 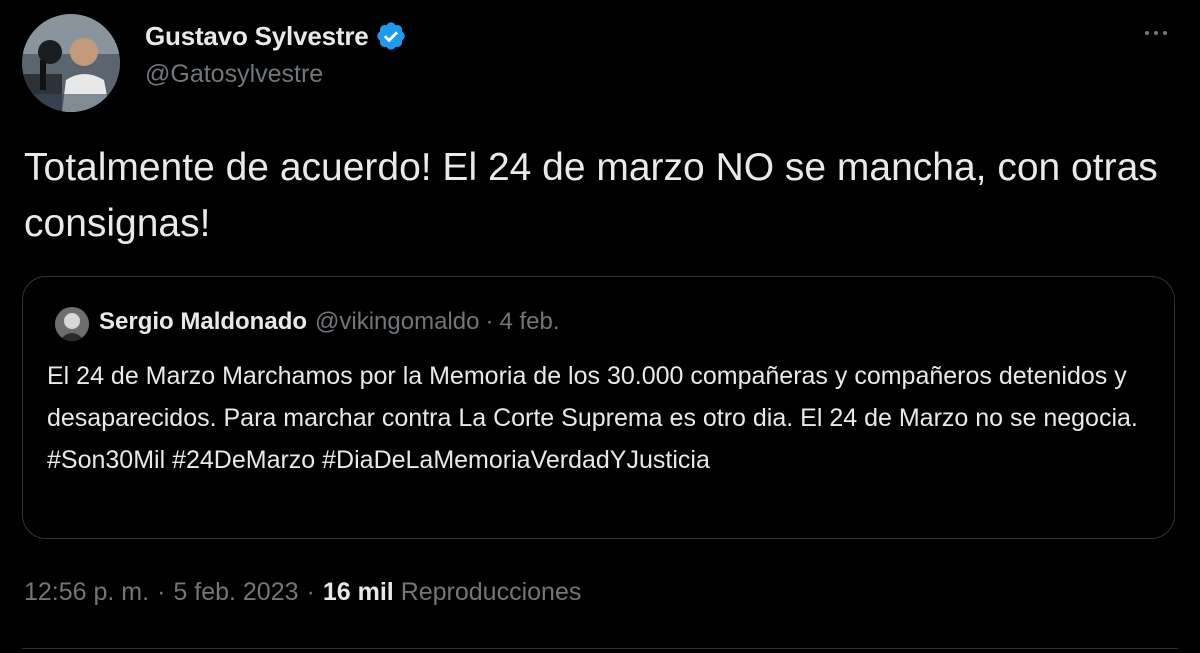 I want to click on verified-badge-icon, so click(x=390, y=36).